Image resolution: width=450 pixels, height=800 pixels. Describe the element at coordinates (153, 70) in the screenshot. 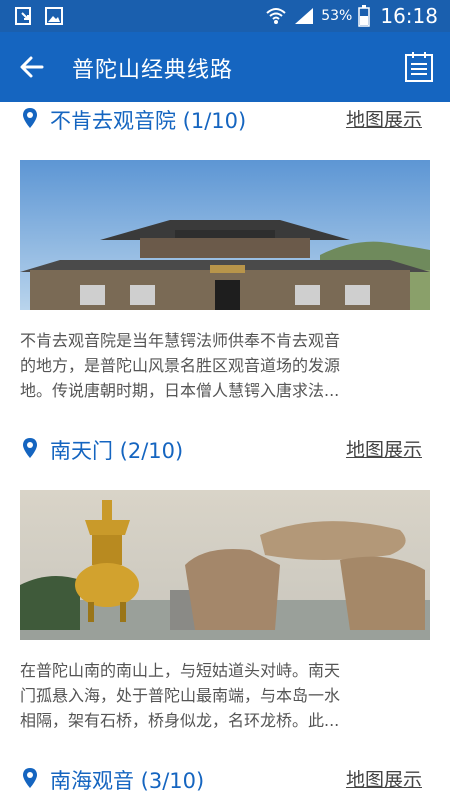

I see `page-title: 普陀山经典线路` at that location.